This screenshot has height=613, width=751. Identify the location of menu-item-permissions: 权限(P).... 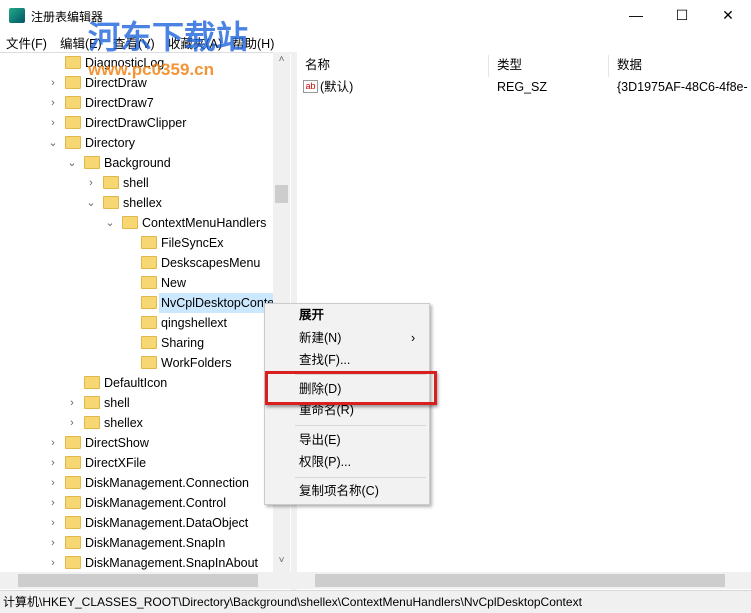
(325, 462).